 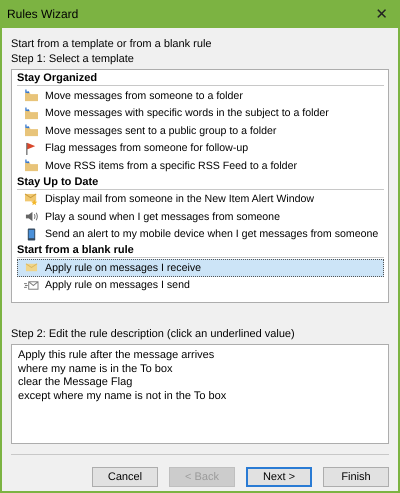 What do you see at coordinates (200, 199) in the screenshot?
I see `template-item: Display mail from someone in the New Item Alert Window` at bounding box center [200, 199].